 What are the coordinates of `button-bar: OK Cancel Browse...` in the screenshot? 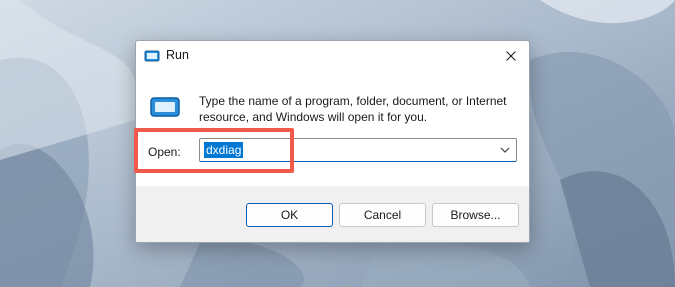 It's located at (332, 214).